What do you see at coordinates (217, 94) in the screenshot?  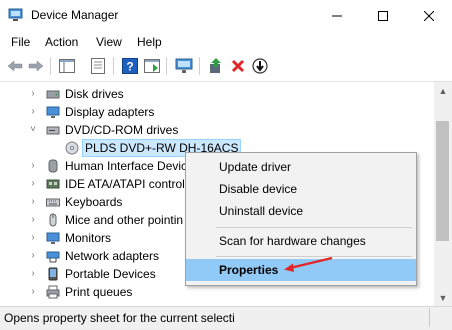 I see `tree-node-disk-drives: › Disk drives` at bounding box center [217, 94].